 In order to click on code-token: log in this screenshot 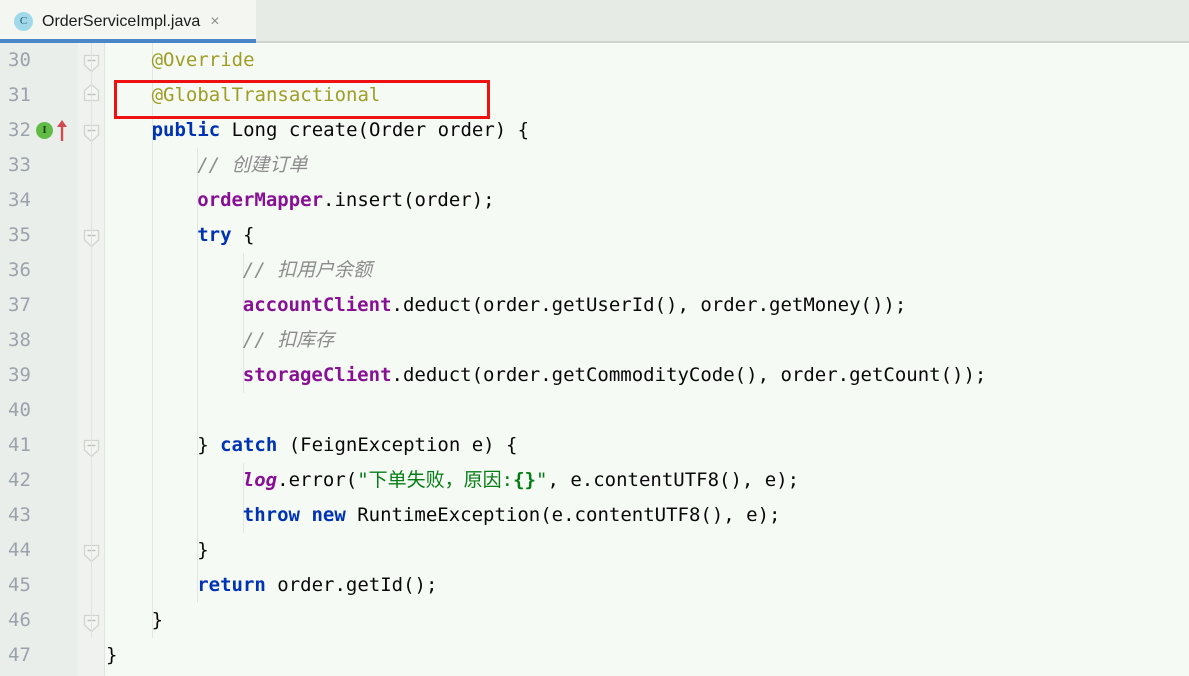, I will do `click(260, 480)`.